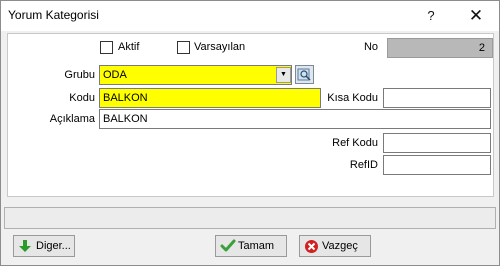 The height and width of the screenshot is (266, 500). Describe the element at coordinates (437, 98) in the screenshot. I see `kisa-kodu-input` at that location.